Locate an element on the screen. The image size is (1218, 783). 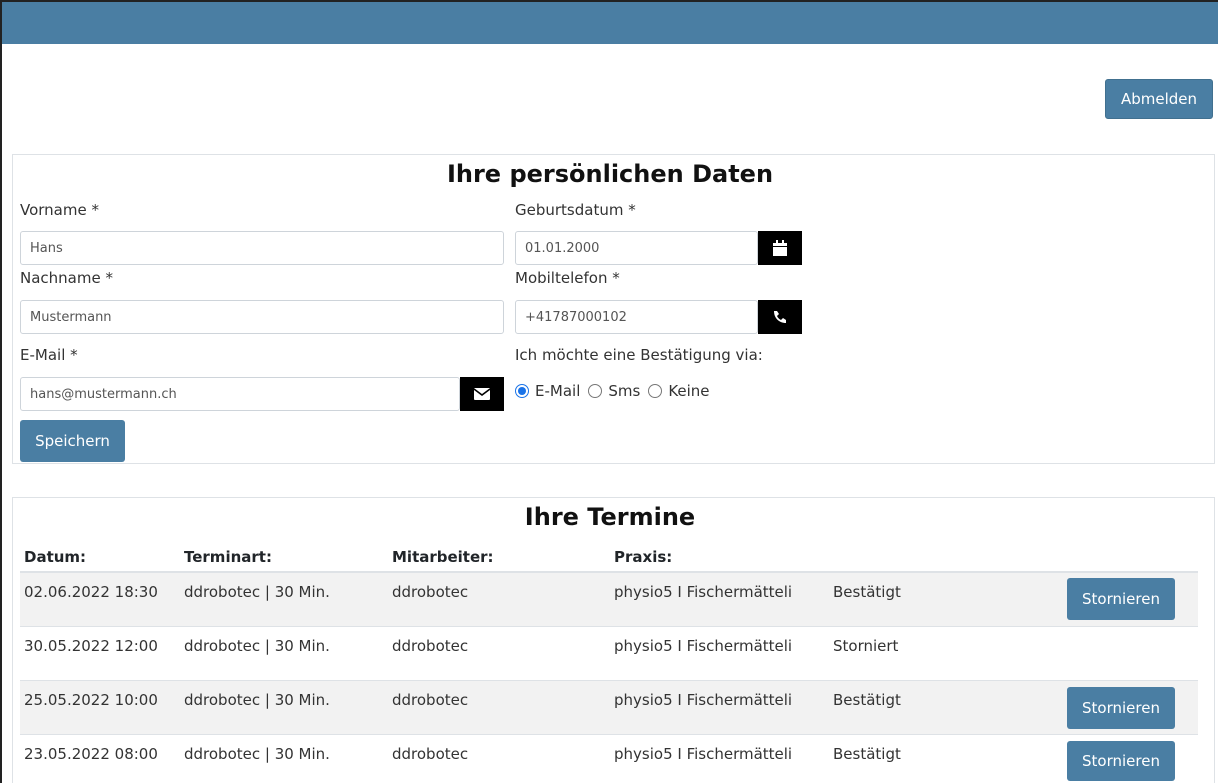
mobile-label: Mobiltelefon * is located at coordinates (567, 278).